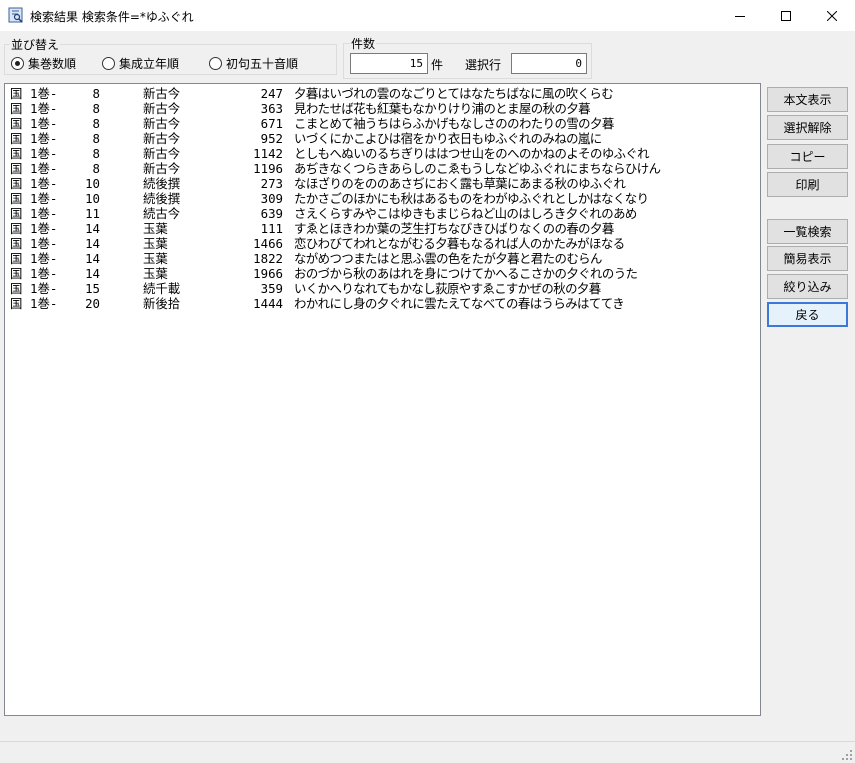 The height and width of the screenshot is (763, 855). I want to click on result-no-cell: 952, so click(271, 138).